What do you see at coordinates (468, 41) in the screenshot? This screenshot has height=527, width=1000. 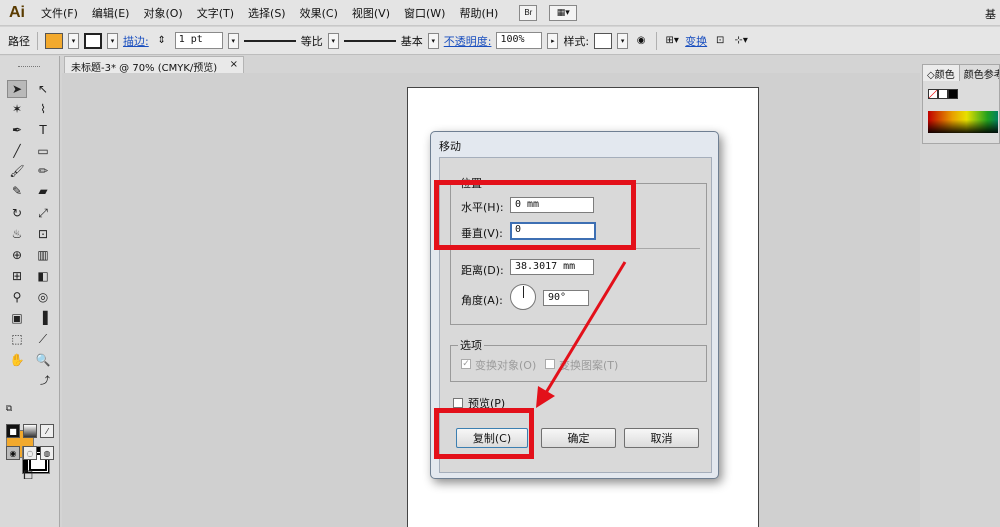 I see `opacity-link: 不透明度:` at bounding box center [468, 41].